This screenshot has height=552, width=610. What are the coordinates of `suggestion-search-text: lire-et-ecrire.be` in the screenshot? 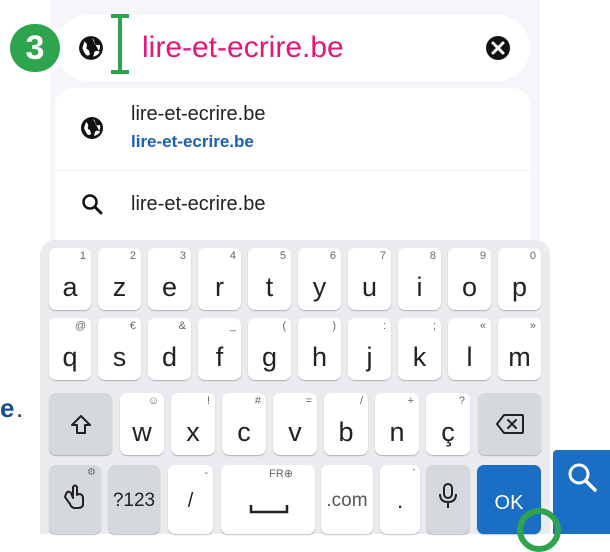 It's located at (198, 204).